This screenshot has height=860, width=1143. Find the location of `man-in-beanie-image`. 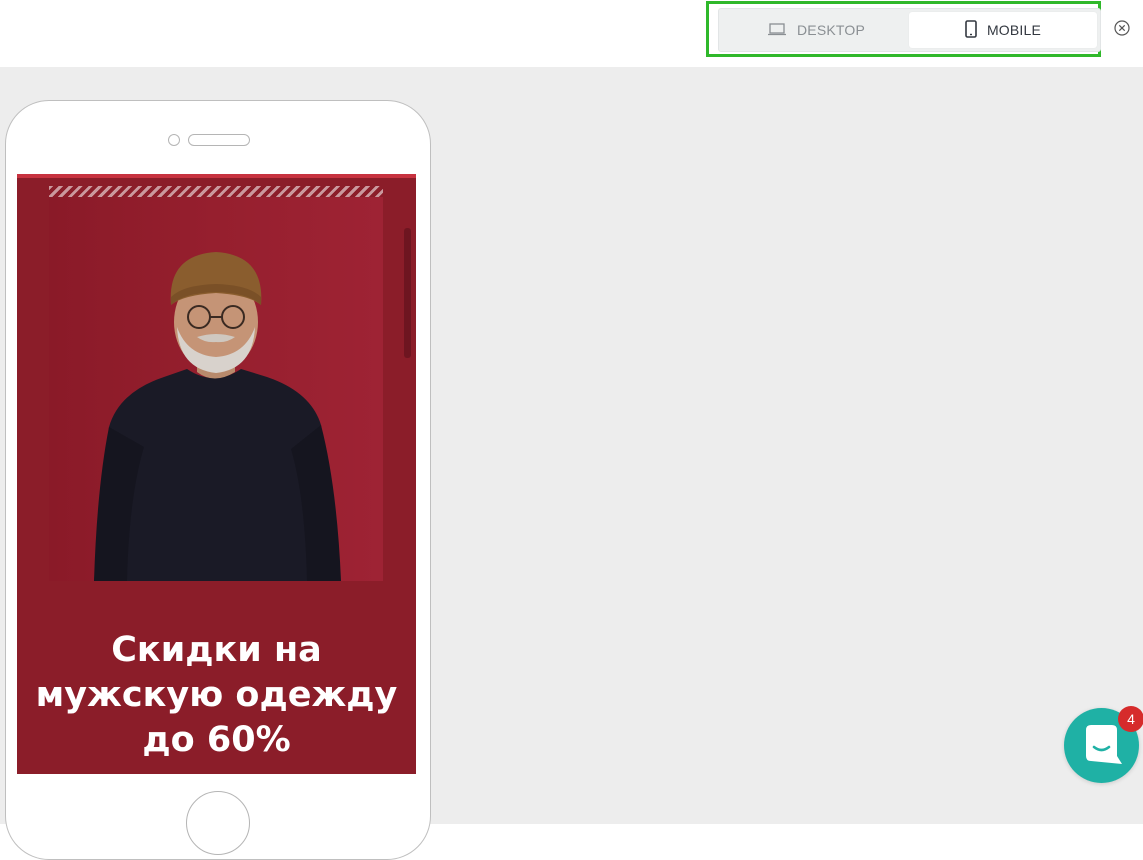

man-in-beanie-image is located at coordinates (216, 389).